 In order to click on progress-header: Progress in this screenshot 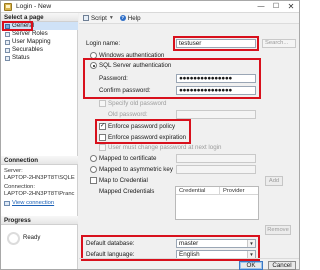, I will do `click(39, 220)`.